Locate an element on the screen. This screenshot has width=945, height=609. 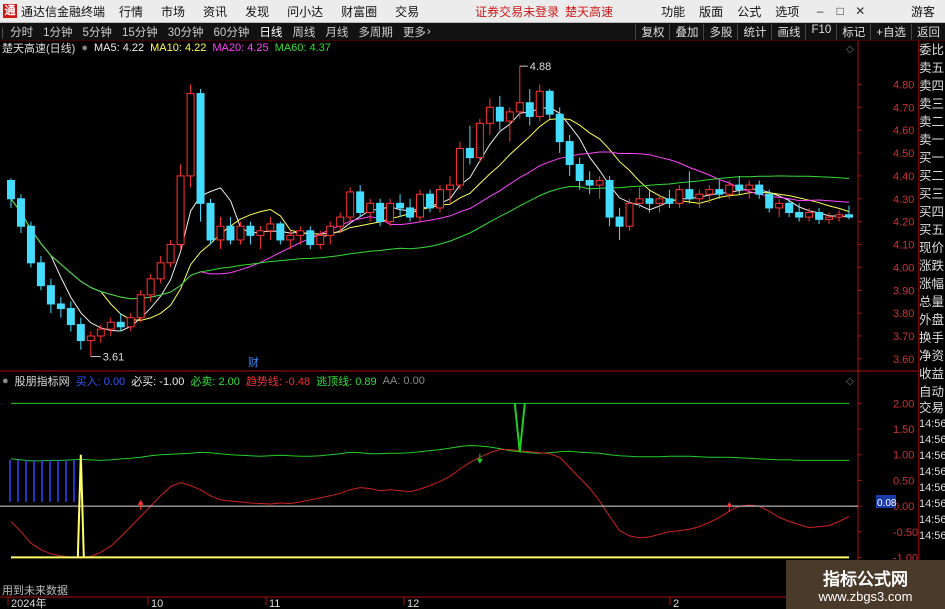
quote-row: 买四 is located at coordinates (932, 212).